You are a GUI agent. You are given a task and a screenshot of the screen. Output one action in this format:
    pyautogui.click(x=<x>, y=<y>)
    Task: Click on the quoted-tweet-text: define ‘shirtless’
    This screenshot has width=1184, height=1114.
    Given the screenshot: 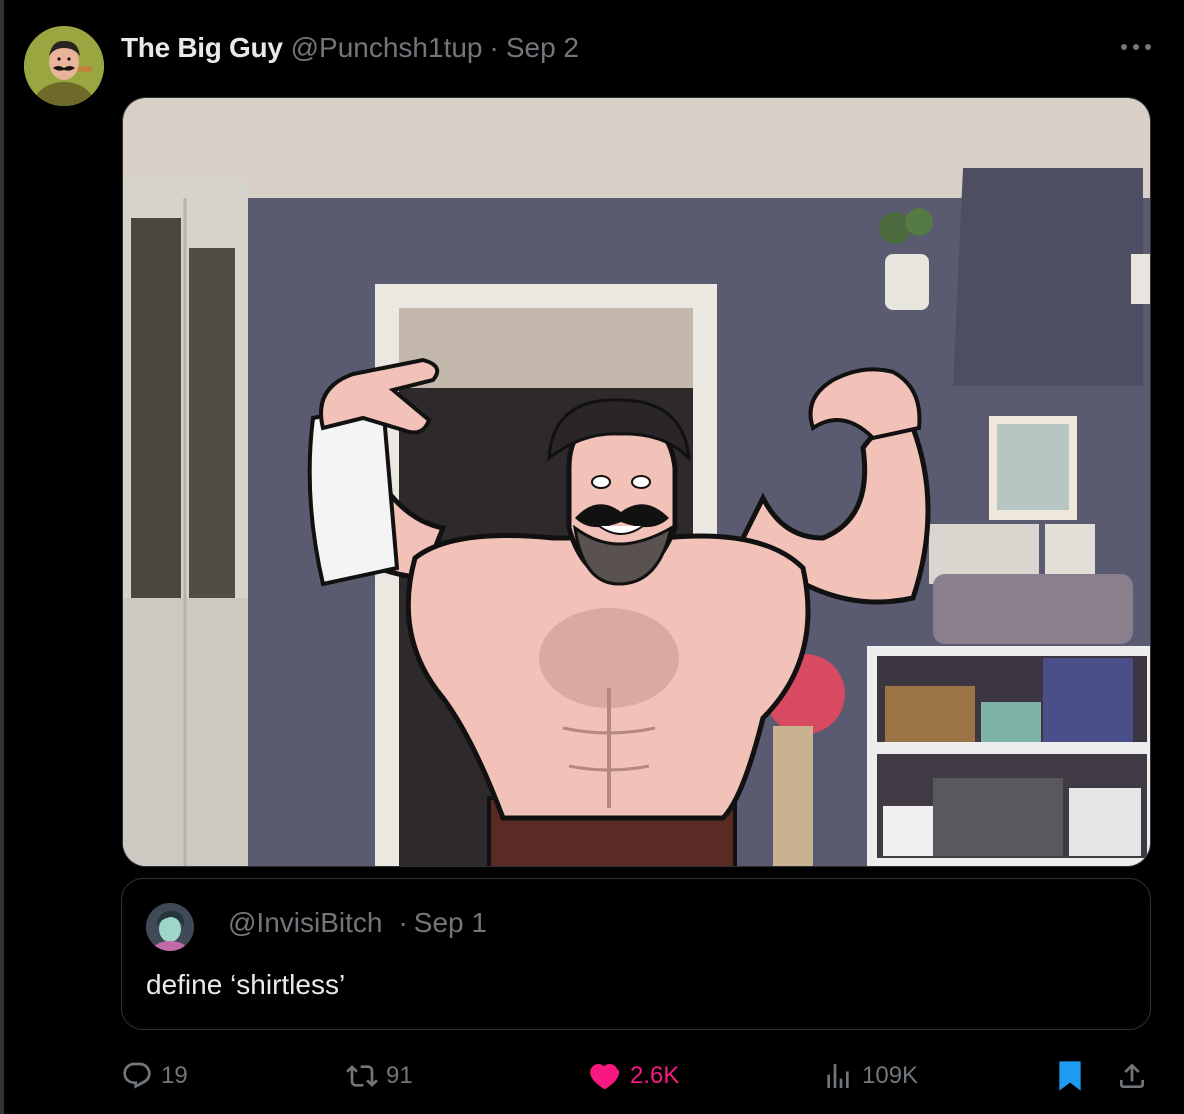 What is the action you would take?
    pyautogui.click(x=246, y=984)
    